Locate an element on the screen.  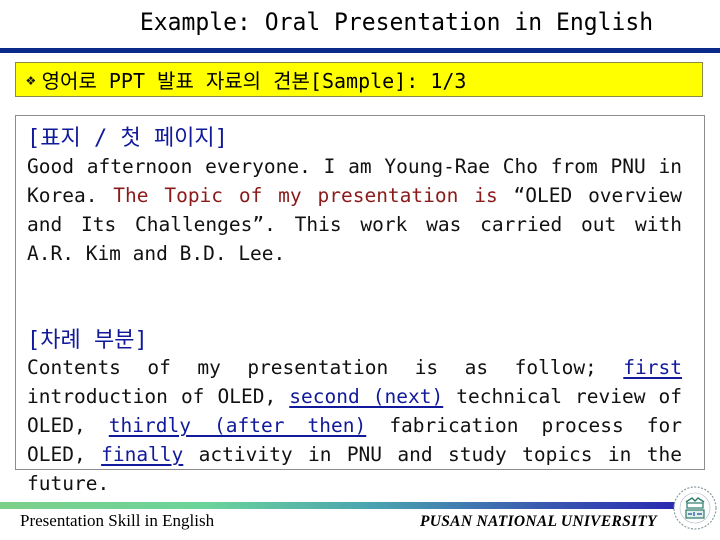
highlighted-phrase: The Topic of my presentation is is located at coordinates (305, 195).